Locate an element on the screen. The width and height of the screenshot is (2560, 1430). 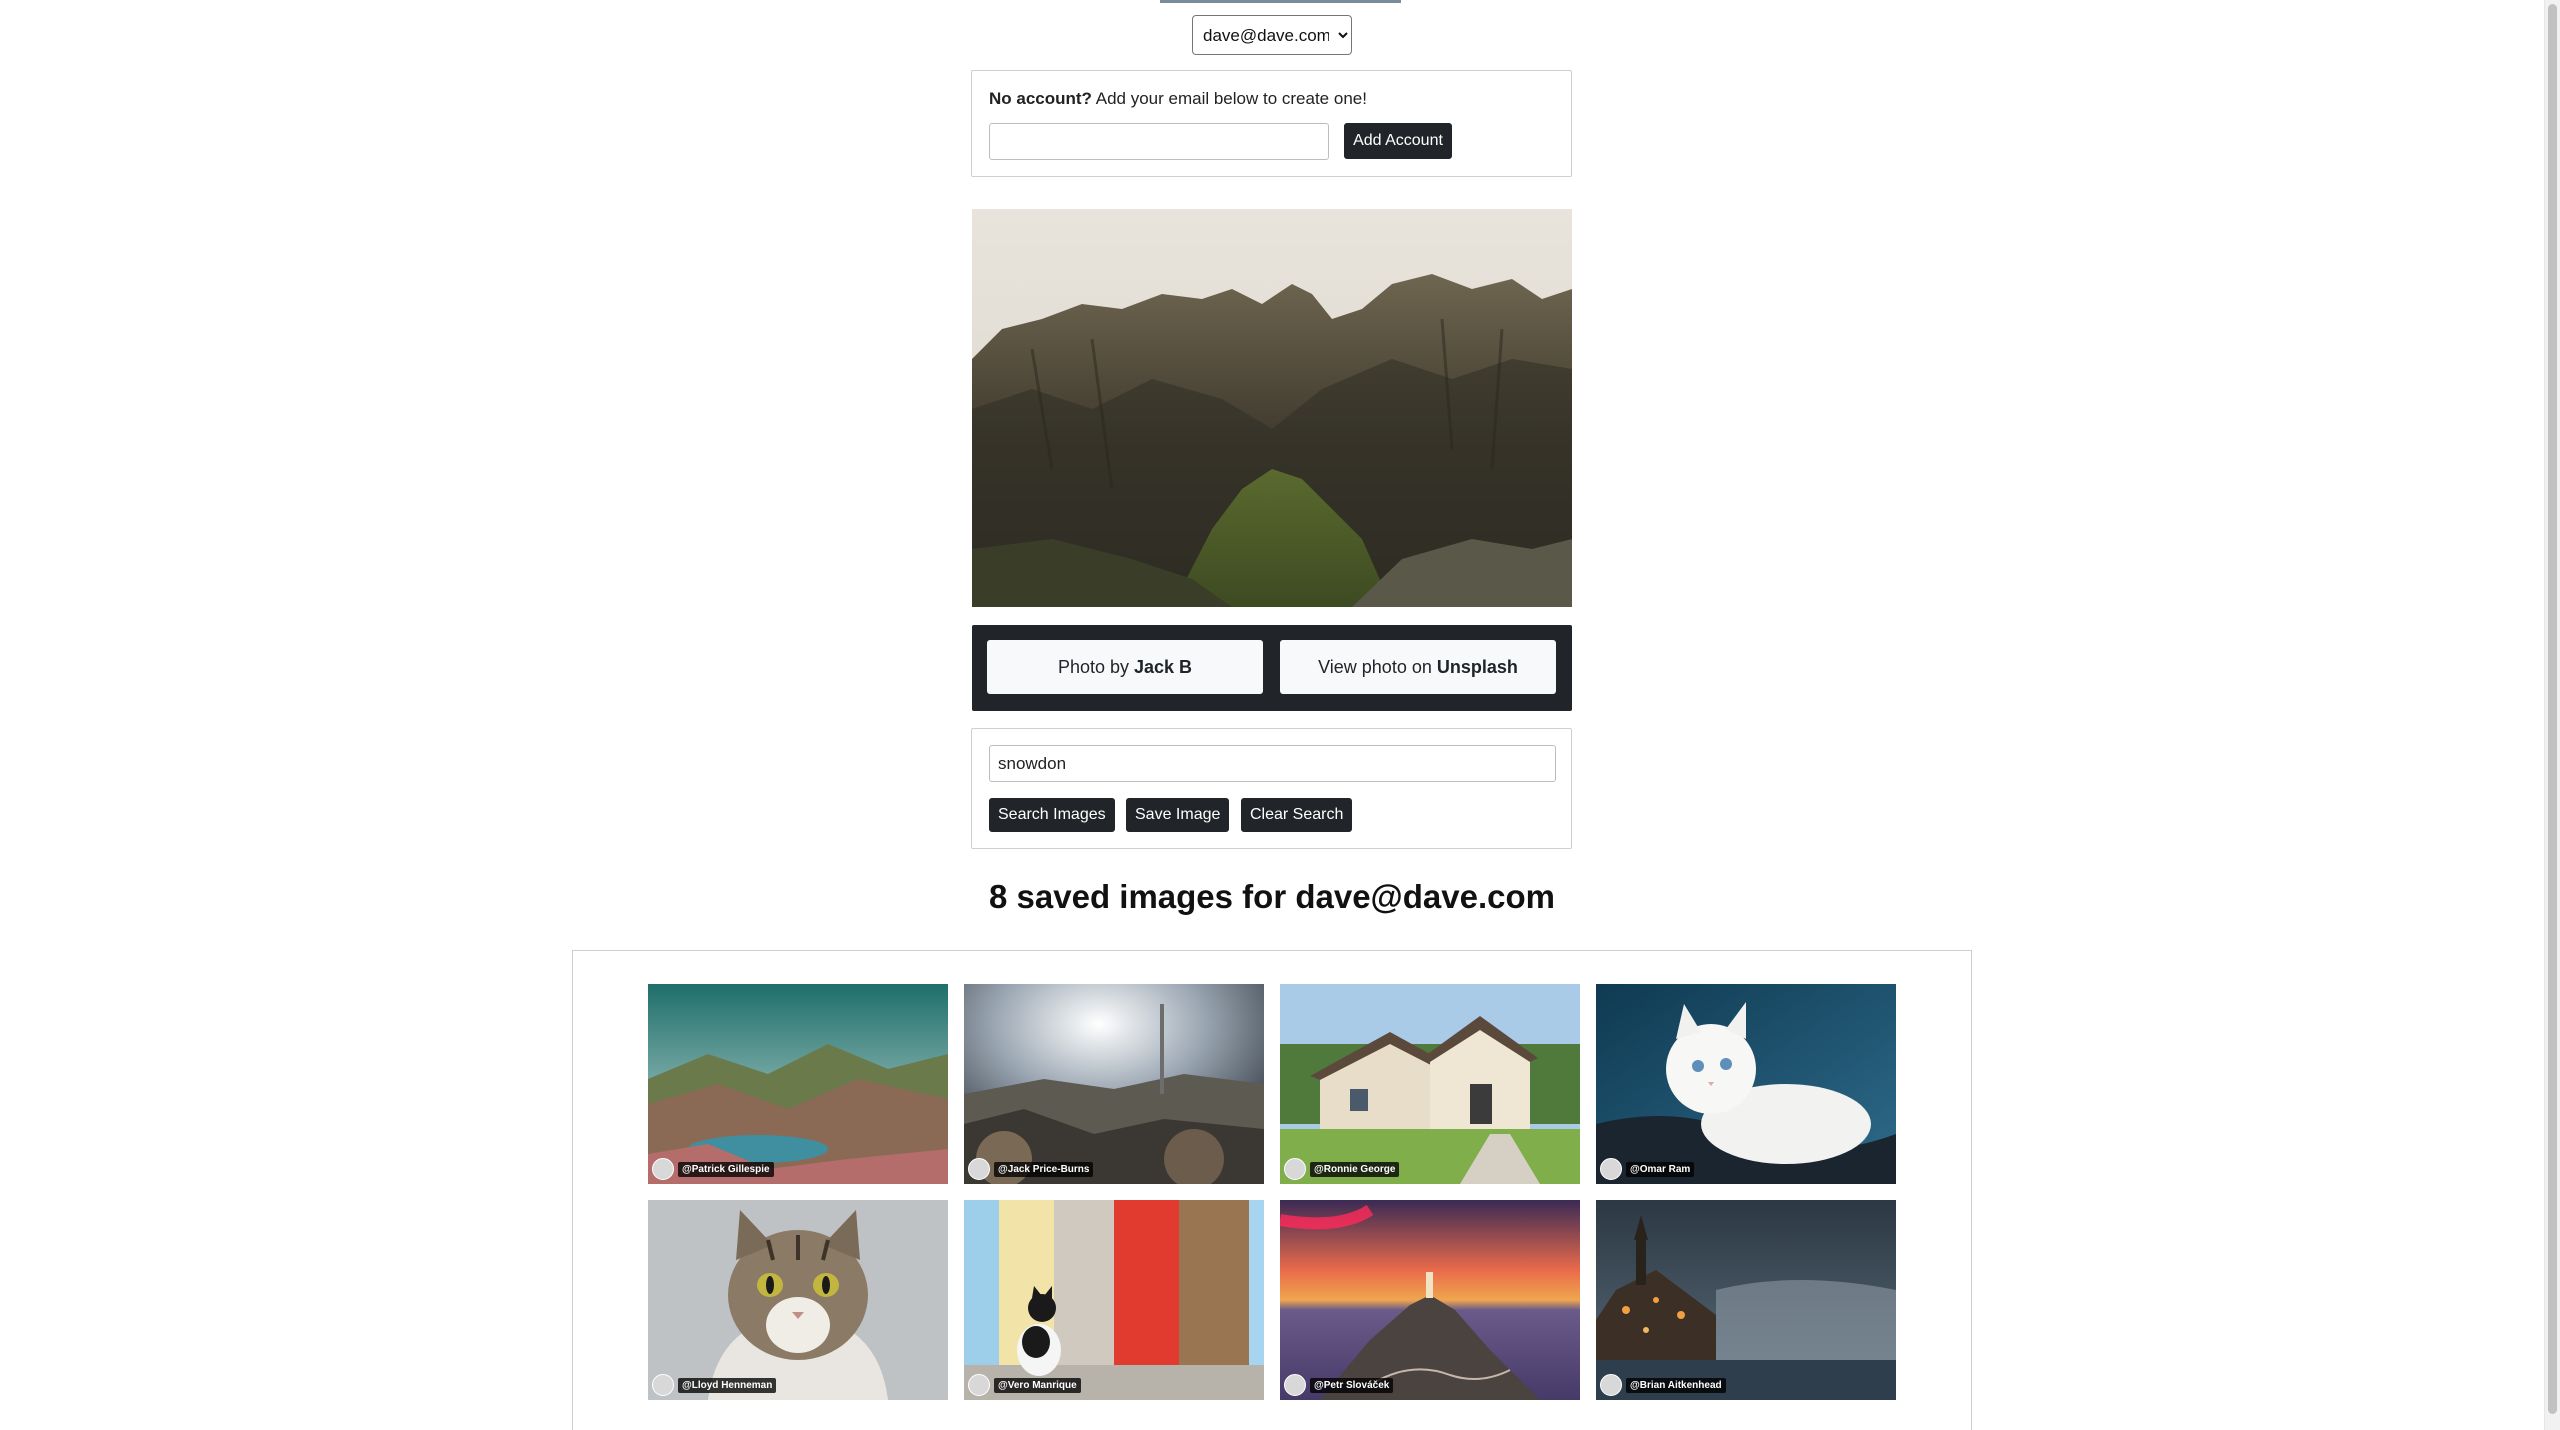
saved-image-2: @Jack Price-Burns is located at coordinates (1114, 1084).